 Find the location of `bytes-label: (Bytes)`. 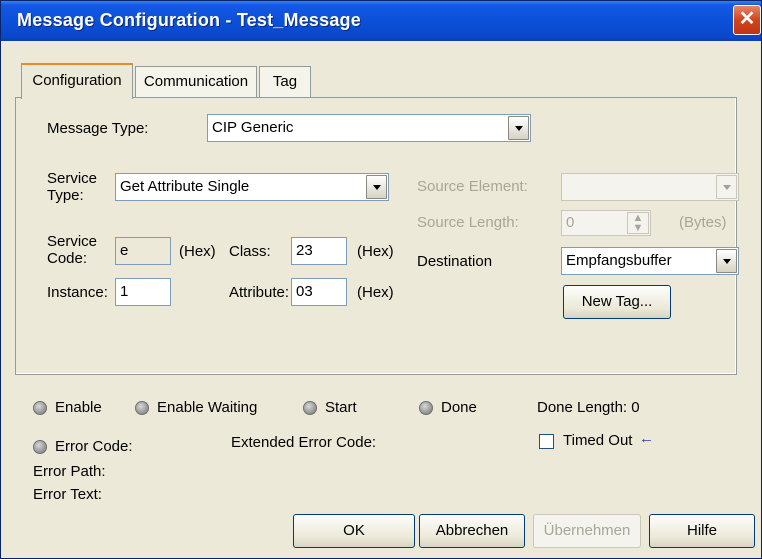

bytes-label: (Bytes) is located at coordinates (703, 222).